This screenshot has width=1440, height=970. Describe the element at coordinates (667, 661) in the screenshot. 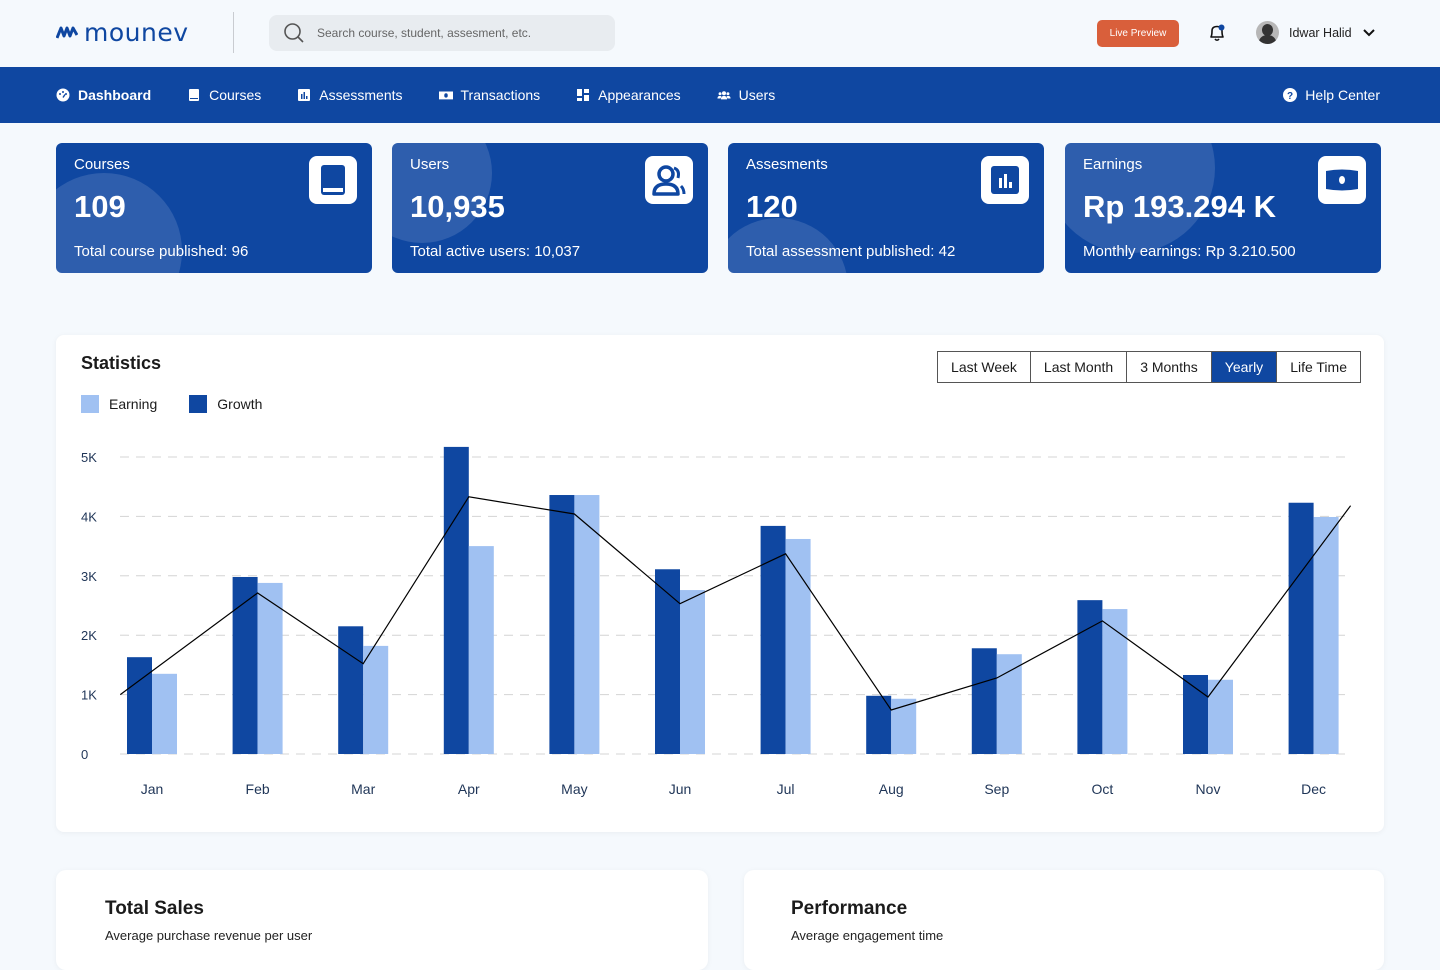

I see `bar-growth-jun` at that location.